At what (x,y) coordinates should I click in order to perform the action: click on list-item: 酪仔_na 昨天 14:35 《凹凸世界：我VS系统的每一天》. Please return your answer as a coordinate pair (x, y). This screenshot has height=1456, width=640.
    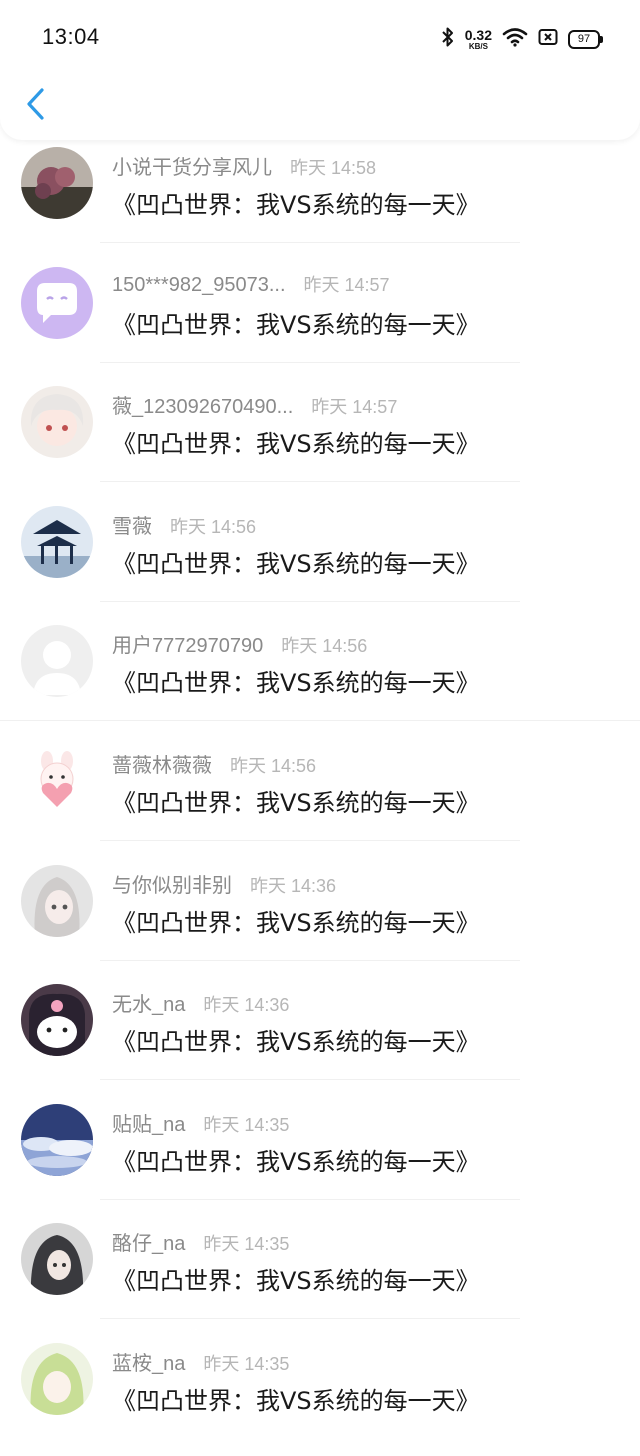
    Looking at the image, I should click on (320, 1276).